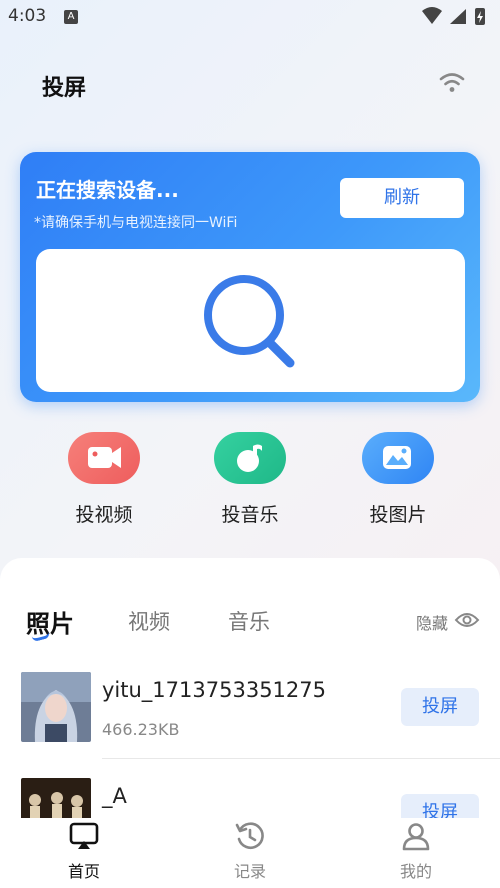 The image size is (500, 888). Describe the element at coordinates (141, 729) in the screenshot. I see `file-size: 466.23KB` at that location.